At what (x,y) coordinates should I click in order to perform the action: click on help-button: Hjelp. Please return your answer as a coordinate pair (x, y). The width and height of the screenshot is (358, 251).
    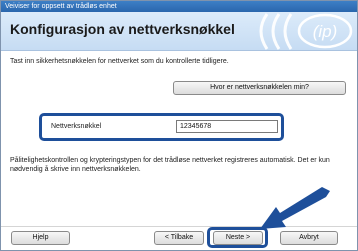
    Looking at the image, I should click on (40, 238).